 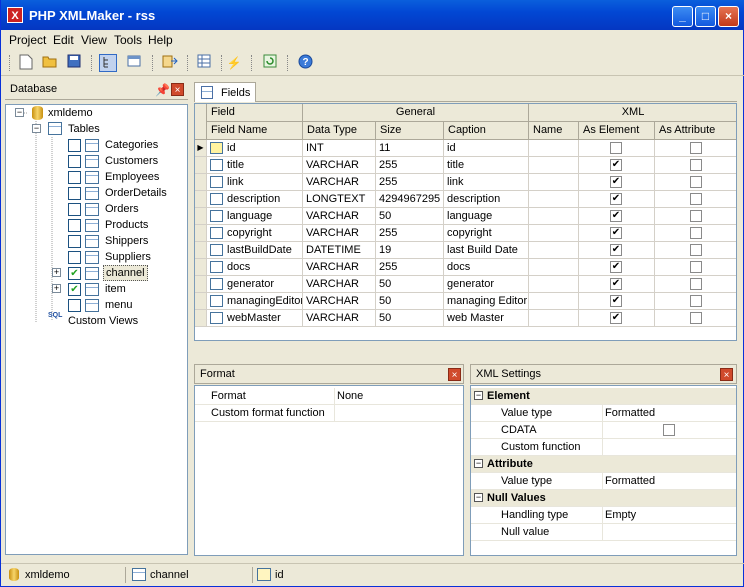 I want to click on maximize-button: □, so click(x=705, y=16).